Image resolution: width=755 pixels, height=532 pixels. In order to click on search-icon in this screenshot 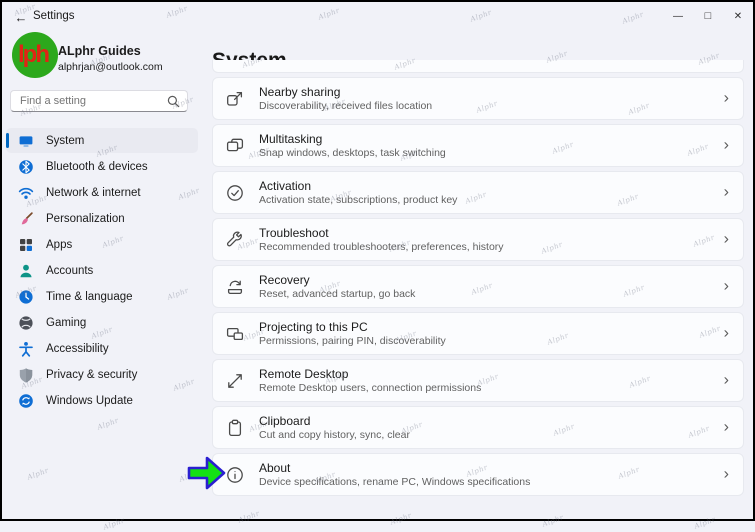, I will do `click(173, 101)`.